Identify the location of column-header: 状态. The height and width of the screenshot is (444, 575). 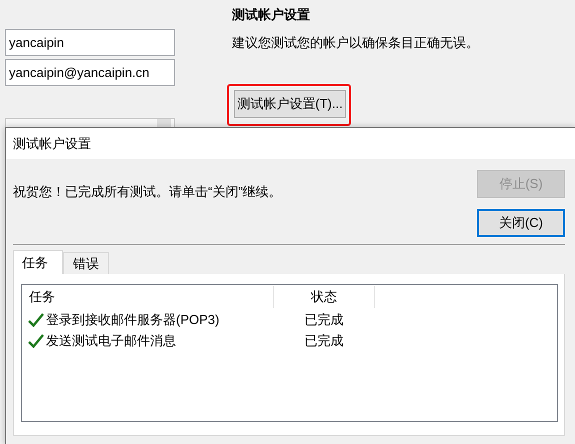
(324, 297).